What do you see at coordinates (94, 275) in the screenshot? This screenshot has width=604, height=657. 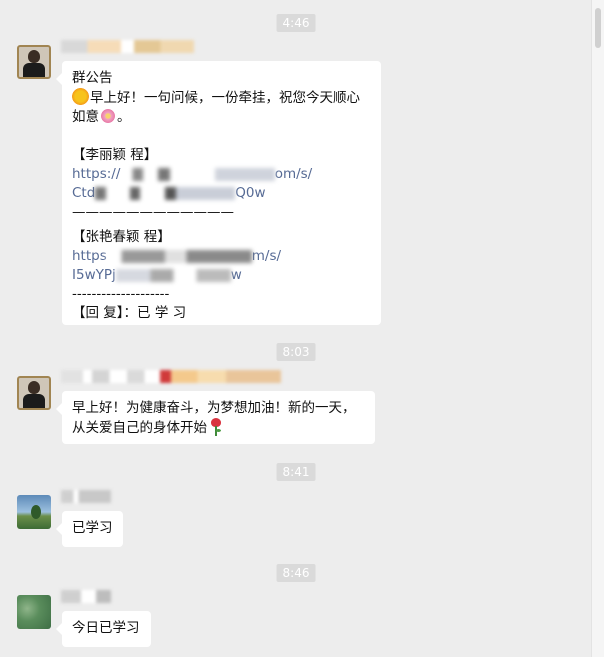 I see `link-text: I5wYPj` at bounding box center [94, 275].